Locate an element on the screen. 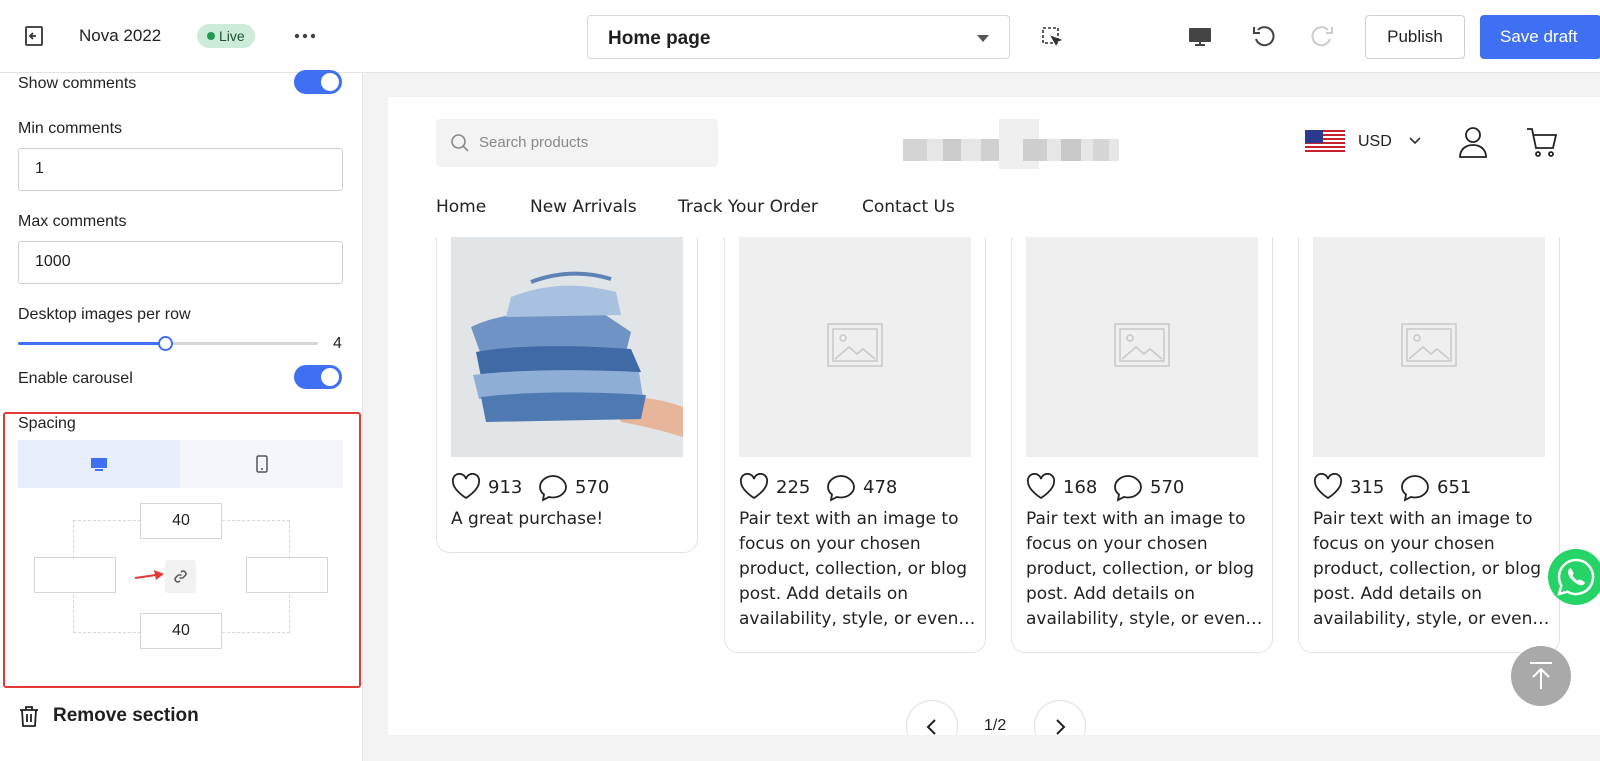 This screenshot has width=1600, height=761. remove-section-label: Remove section is located at coordinates (126, 715).